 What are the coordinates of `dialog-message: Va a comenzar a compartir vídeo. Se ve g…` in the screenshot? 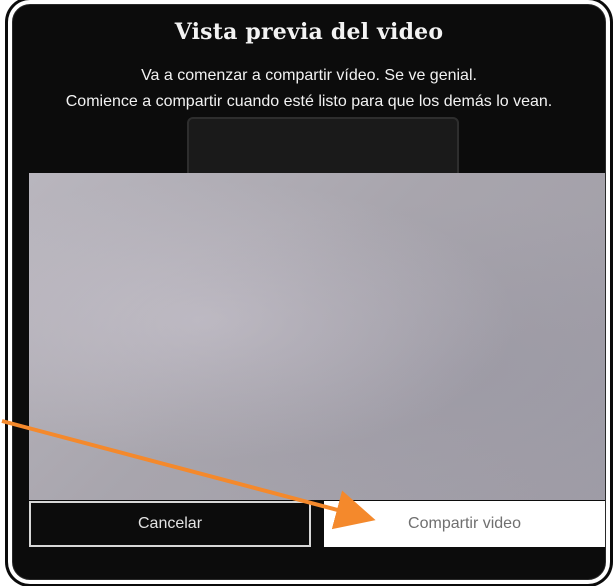 It's located at (309, 89).